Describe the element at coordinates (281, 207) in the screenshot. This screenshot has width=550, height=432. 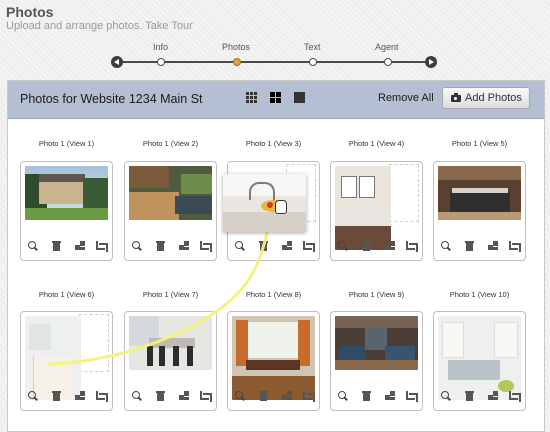
I see `hand-grab-icon` at that location.